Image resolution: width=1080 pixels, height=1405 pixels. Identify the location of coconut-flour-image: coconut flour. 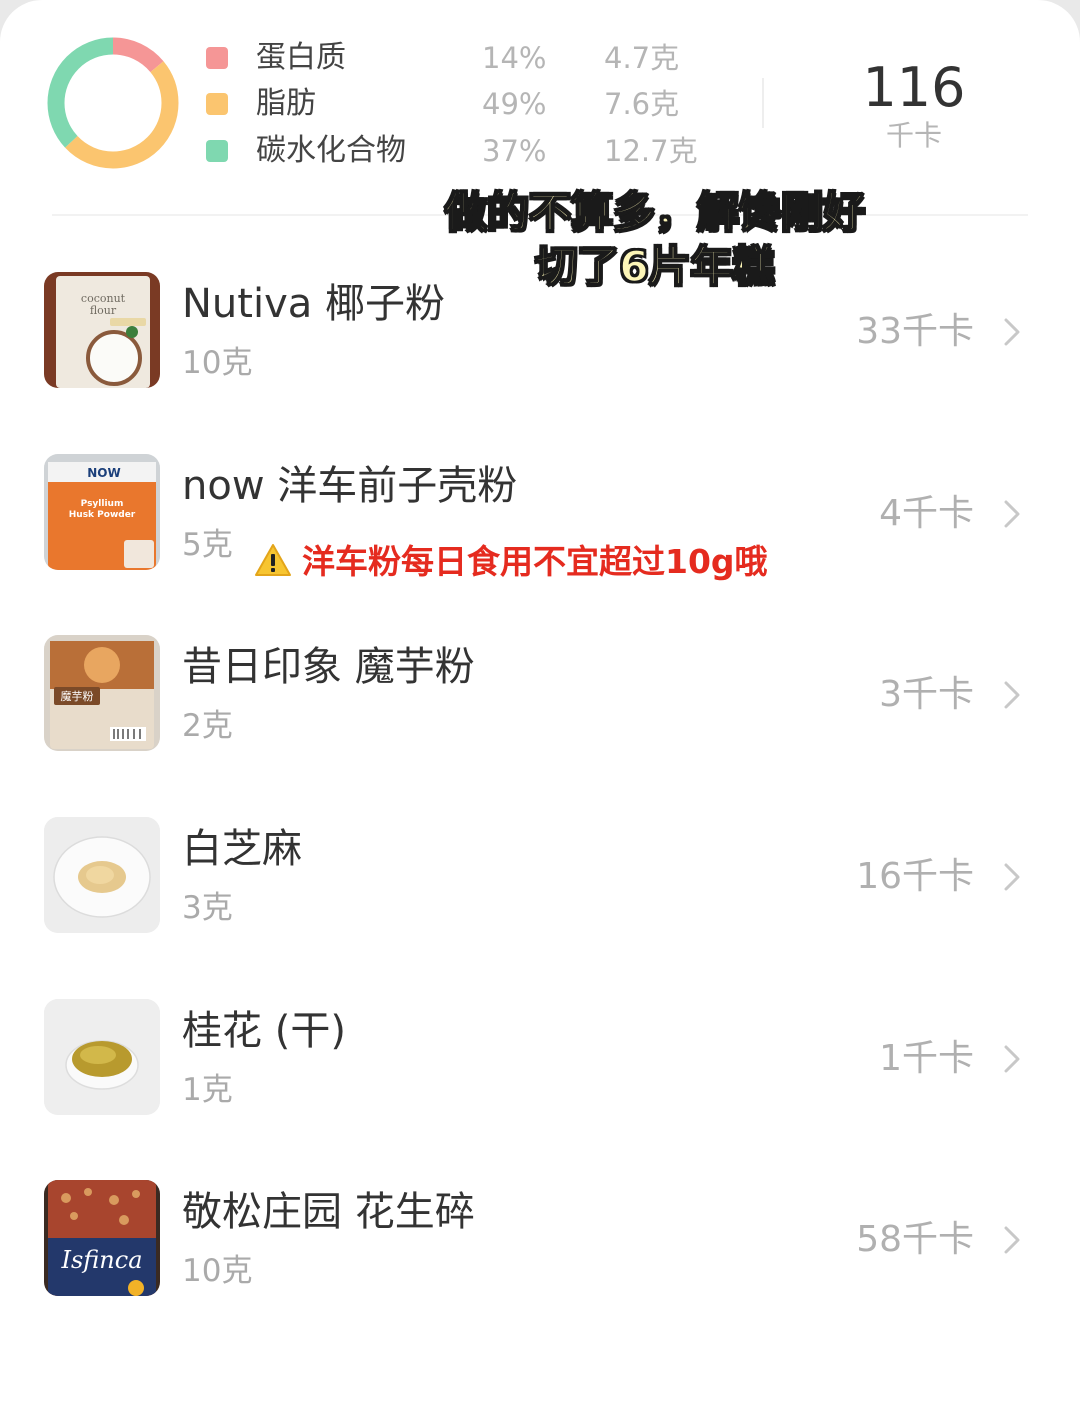
(102, 330).